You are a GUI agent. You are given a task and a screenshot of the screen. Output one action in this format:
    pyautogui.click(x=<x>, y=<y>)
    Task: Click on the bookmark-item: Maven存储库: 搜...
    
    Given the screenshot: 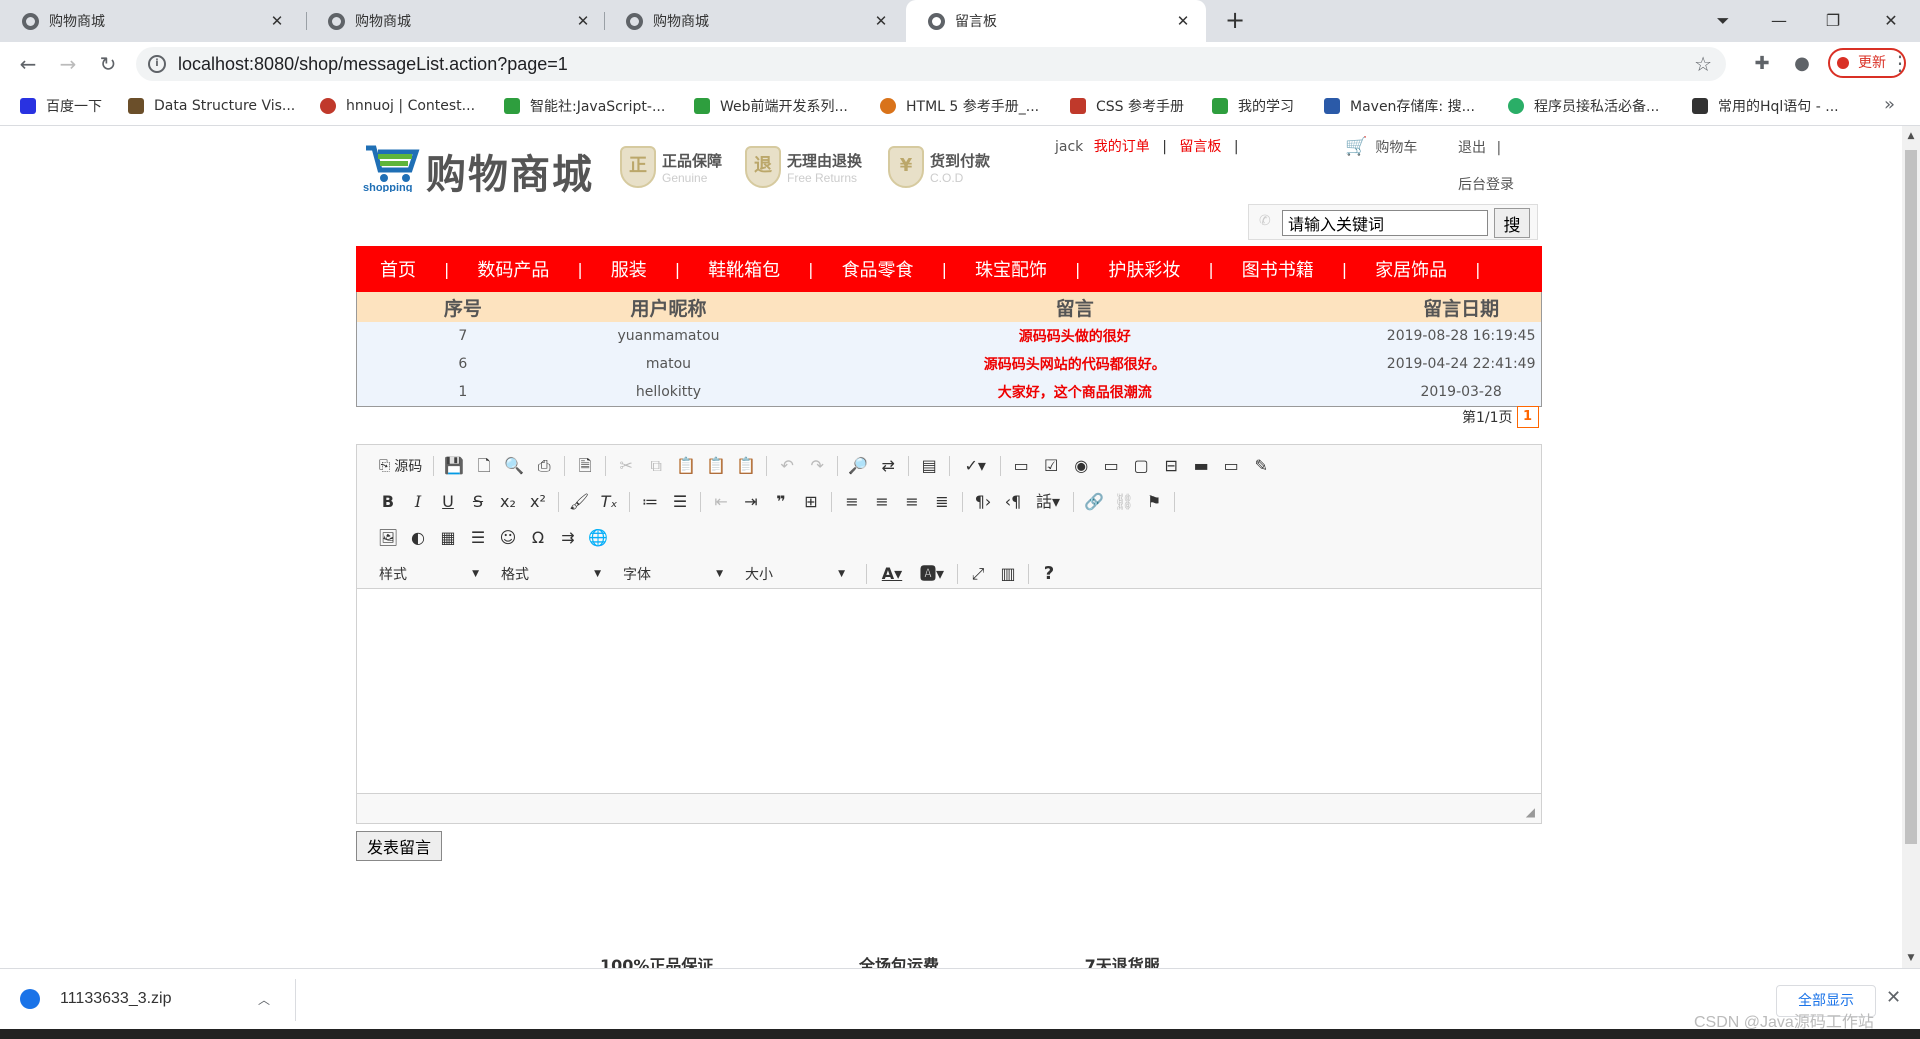 What is the action you would take?
    pyautogui.click(x=1399, y=106)
    